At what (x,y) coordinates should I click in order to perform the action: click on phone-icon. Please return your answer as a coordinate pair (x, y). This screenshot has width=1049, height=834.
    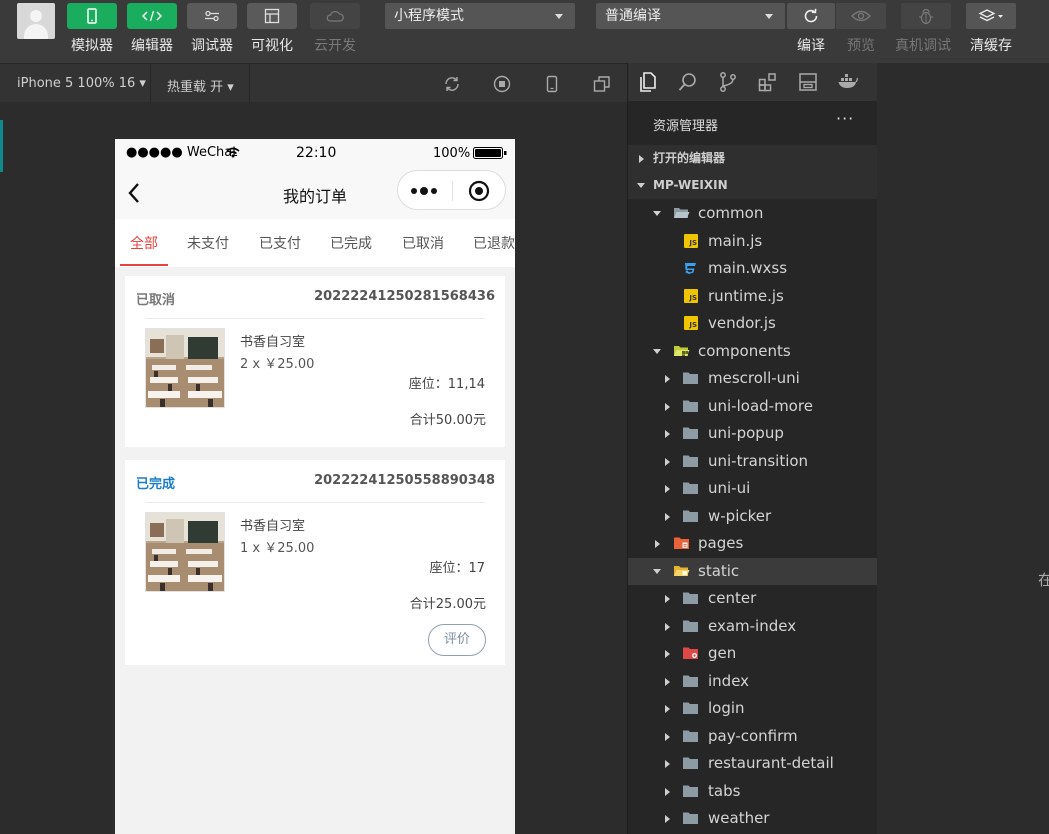
    Looking at the image, I should click on (92, 16).